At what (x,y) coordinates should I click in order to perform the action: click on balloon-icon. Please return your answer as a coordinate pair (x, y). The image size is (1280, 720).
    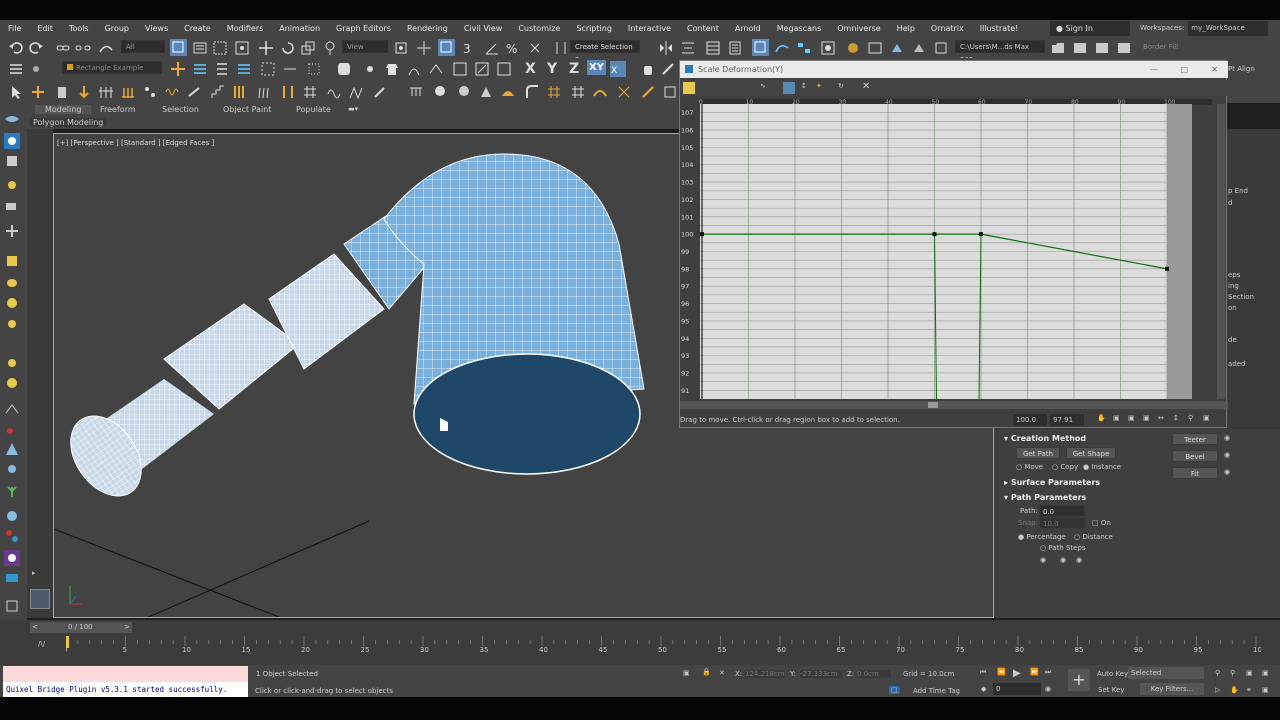
    Looking at the image, I should click on (440, 92).